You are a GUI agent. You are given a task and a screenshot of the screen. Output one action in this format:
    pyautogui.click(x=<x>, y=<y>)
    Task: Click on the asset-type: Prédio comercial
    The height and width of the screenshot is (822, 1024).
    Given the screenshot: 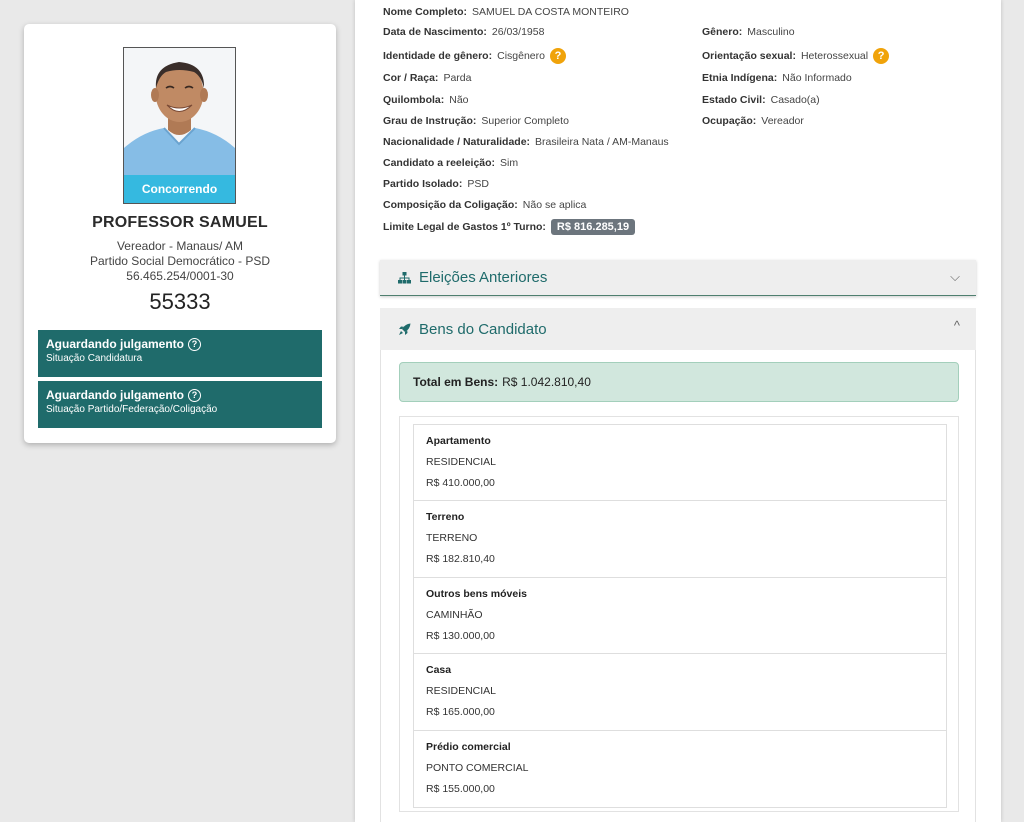 What is the action you would take?
    pyautogui.click(x=468, y=746)
    